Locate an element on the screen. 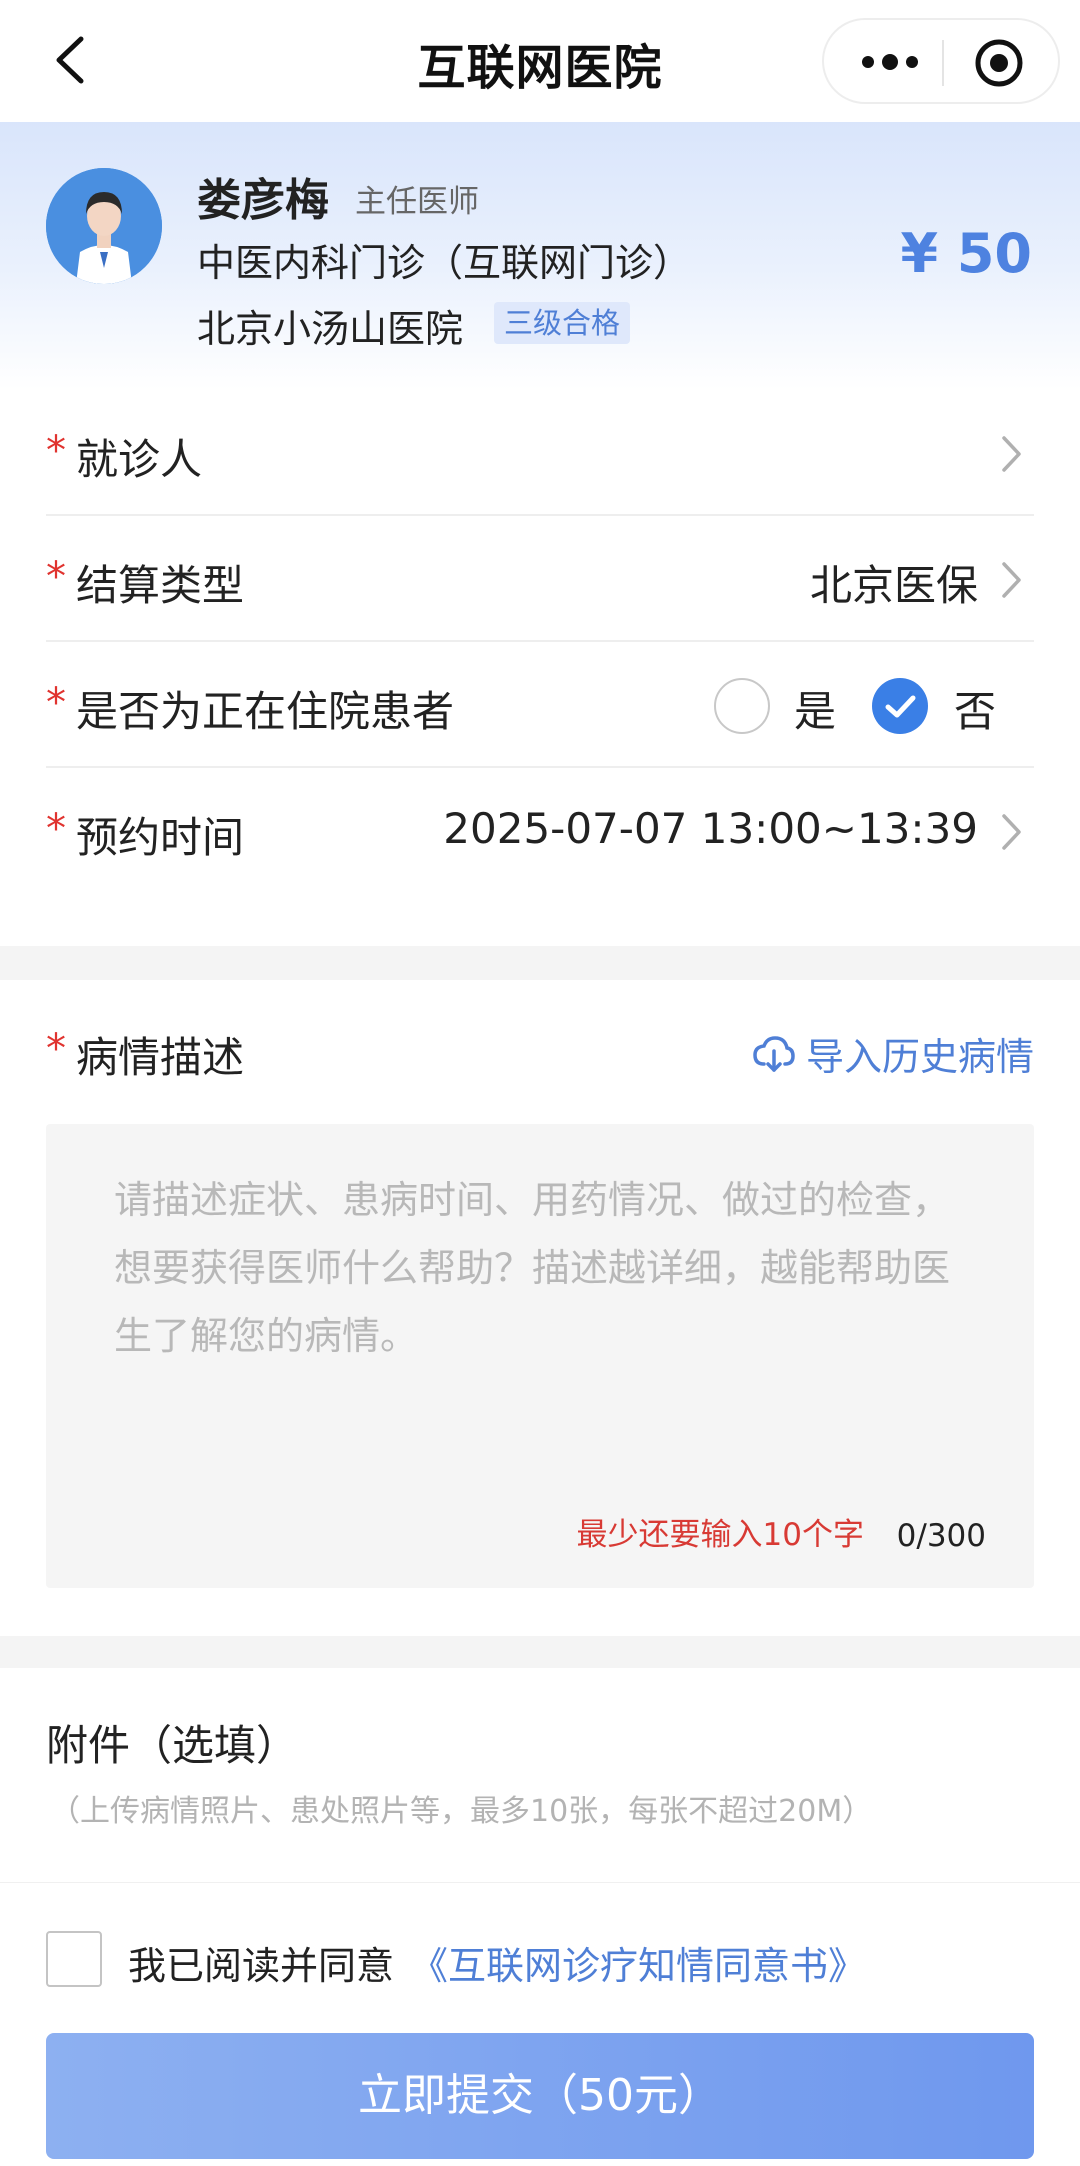 The height and width of the screenshot is (2166, 1080). agree-checkbox is located at coordinates (74, 1959).